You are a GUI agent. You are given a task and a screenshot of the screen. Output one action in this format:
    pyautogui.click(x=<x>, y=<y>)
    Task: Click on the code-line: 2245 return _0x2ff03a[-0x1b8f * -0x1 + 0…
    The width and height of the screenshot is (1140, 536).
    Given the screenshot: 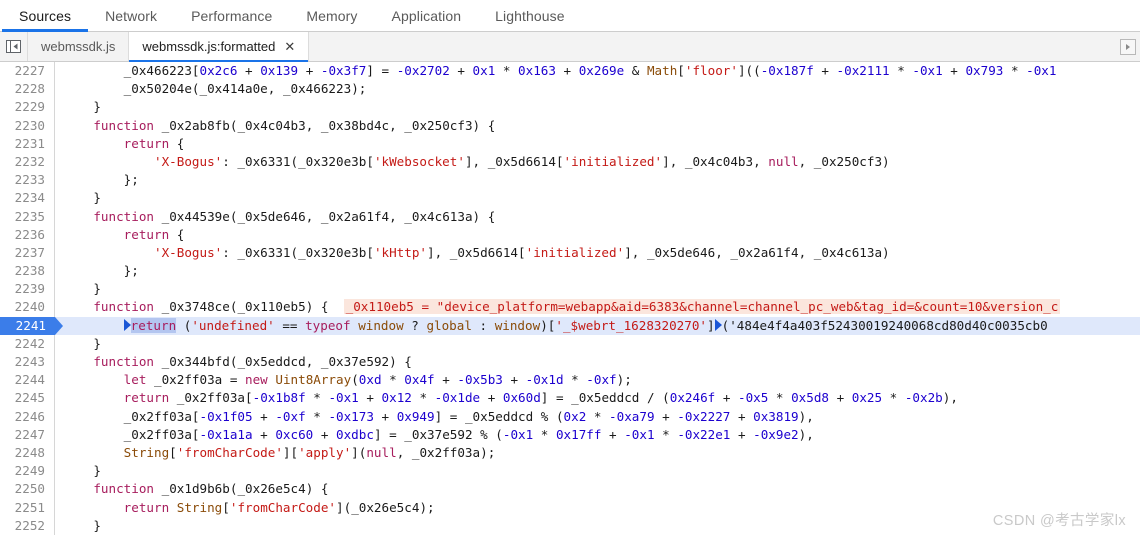 What is the action you would take?
    pyautogui.click(x=570, y=398)
    